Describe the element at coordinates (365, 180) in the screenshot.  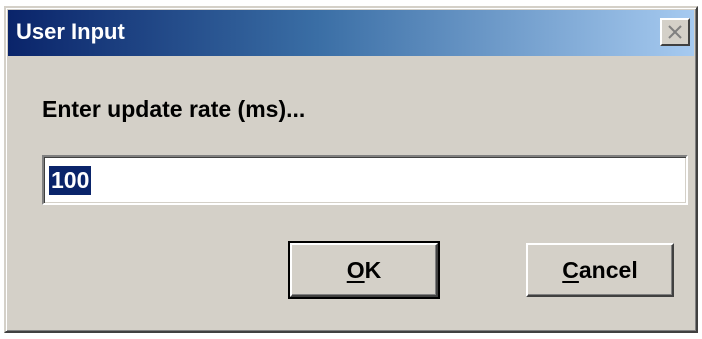
I see `update-rate-input: 100` at that location.